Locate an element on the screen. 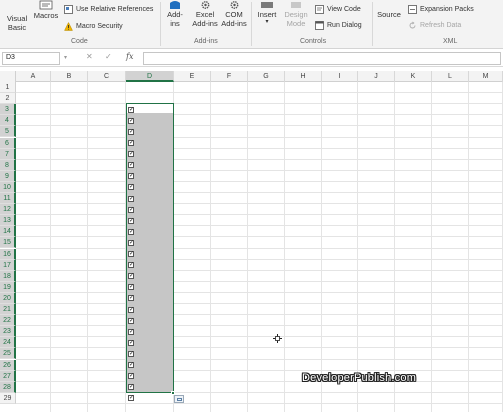 The height and width of the screenshot is (412, 503). expansion-packs-button: Expansion Packs is located at coordinates (441, 9).